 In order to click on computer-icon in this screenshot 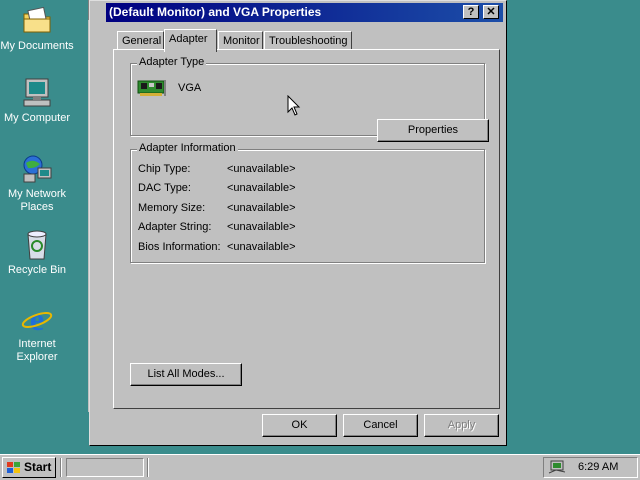, I will do `click(37, 93)`.